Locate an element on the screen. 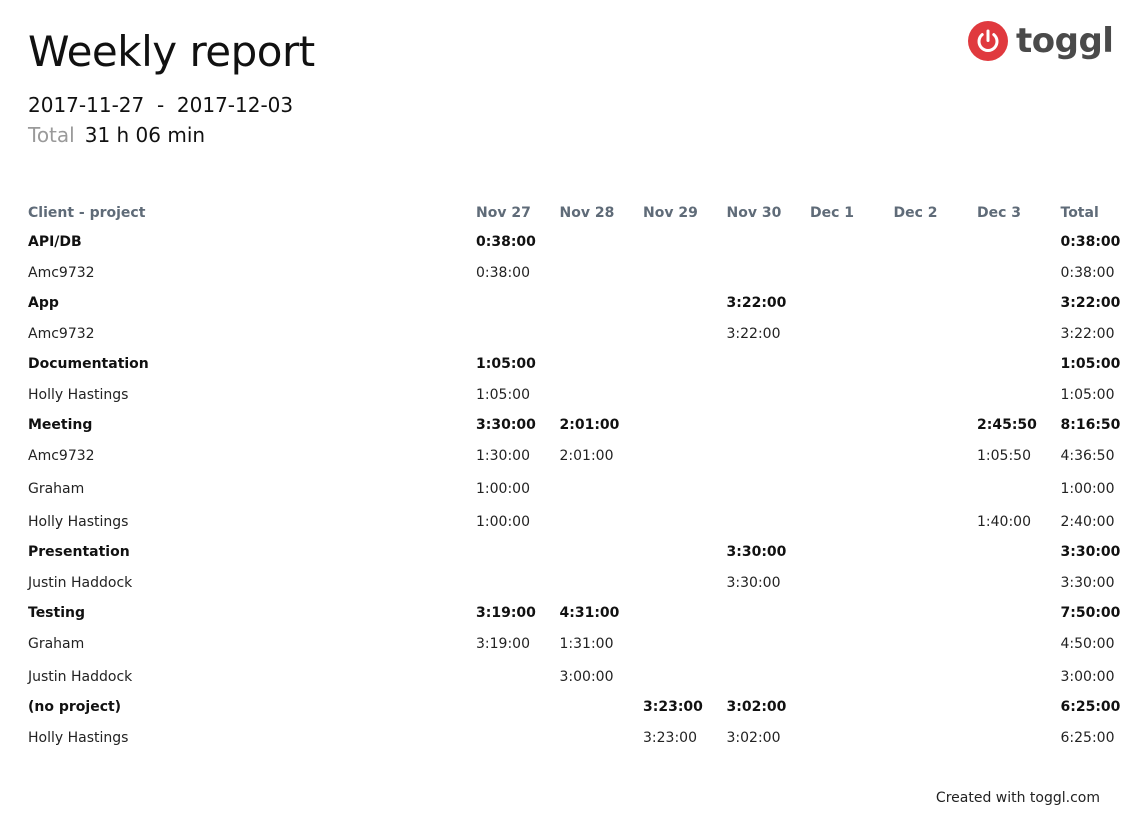  date-range: 2017-11-27 - 2017-12-03 is located at coordinates (160, 105).